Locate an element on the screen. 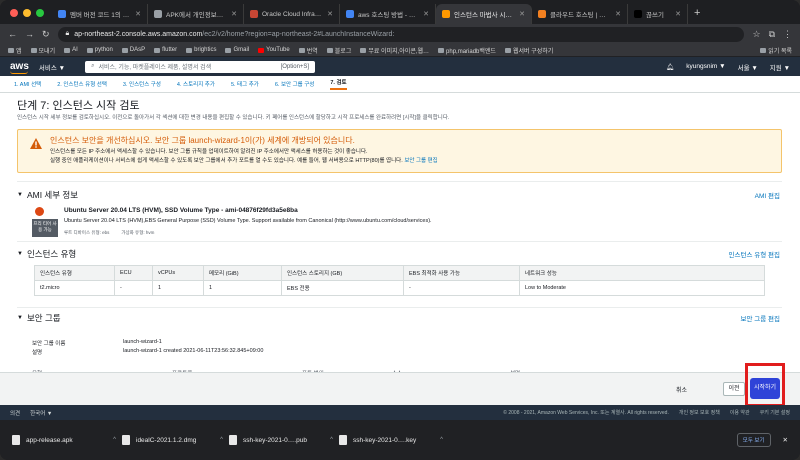  bookmark-label: flutter is located at coordinates (170, 50).